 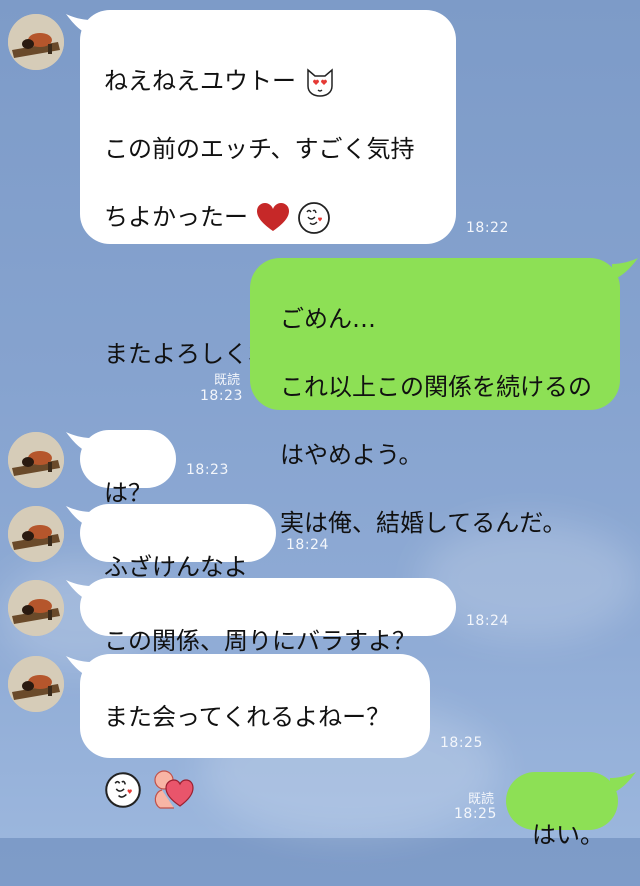 What do you see at coordinates (128, 468) in the screenshot?
I see `message-bubble-incoming: は？` at bounding box center [128, 468].